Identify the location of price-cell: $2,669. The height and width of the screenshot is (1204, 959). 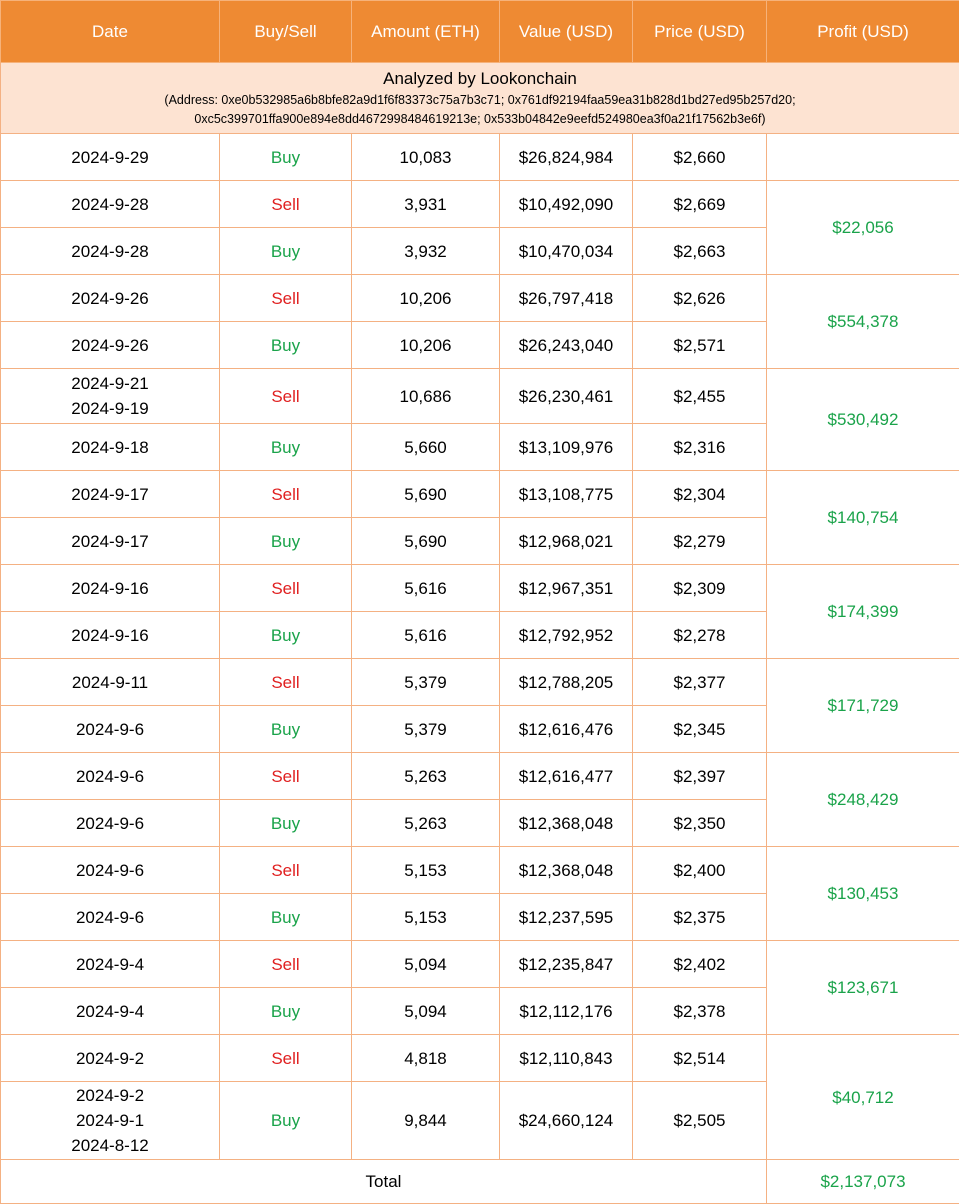
(700, 204).